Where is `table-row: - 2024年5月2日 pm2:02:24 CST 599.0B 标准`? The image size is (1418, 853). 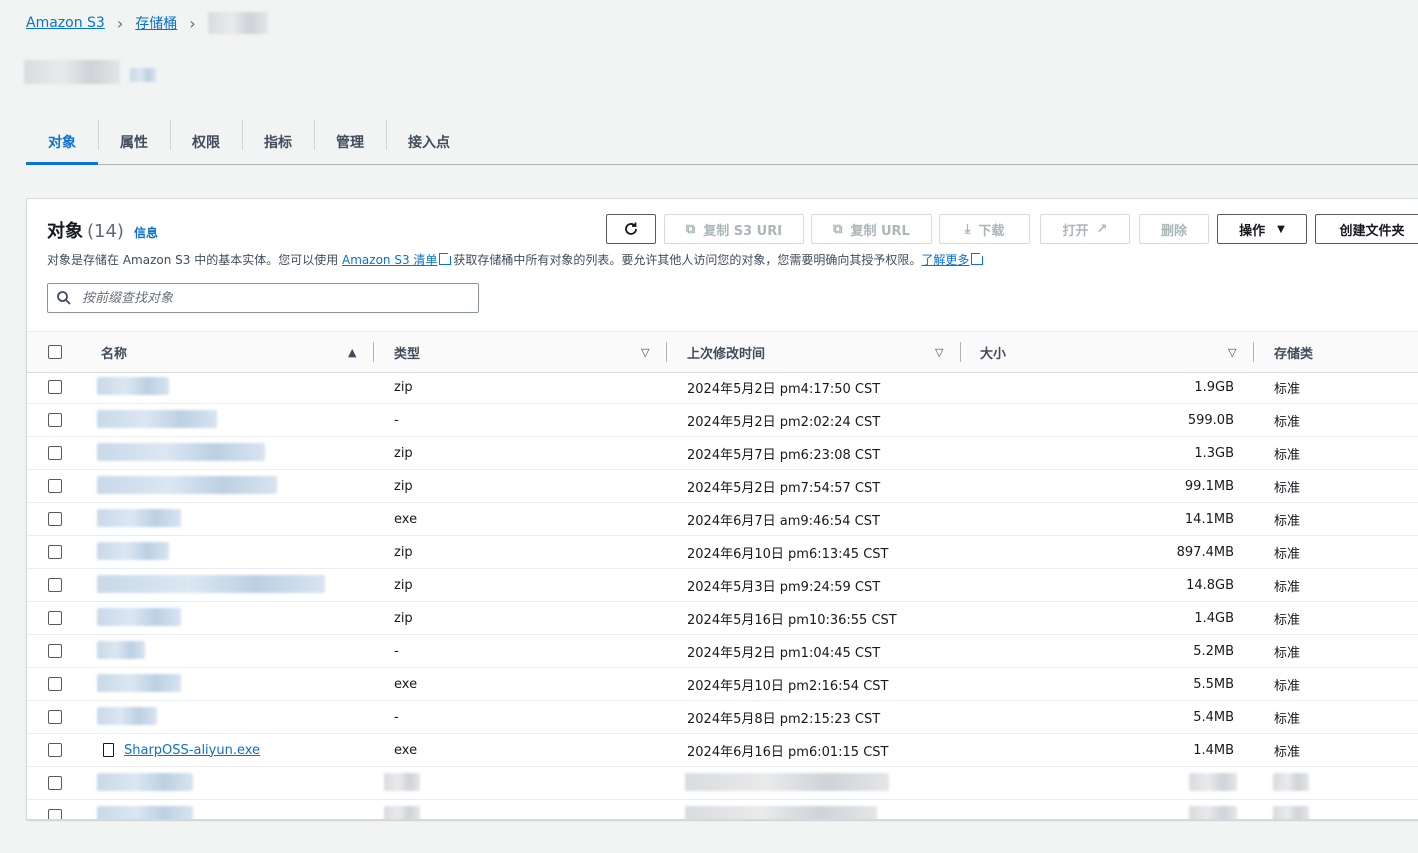 table-row: - 2024年5月2日 pm2:02:24 CST 599.0B 标准 is located at coordinates (722, 420).